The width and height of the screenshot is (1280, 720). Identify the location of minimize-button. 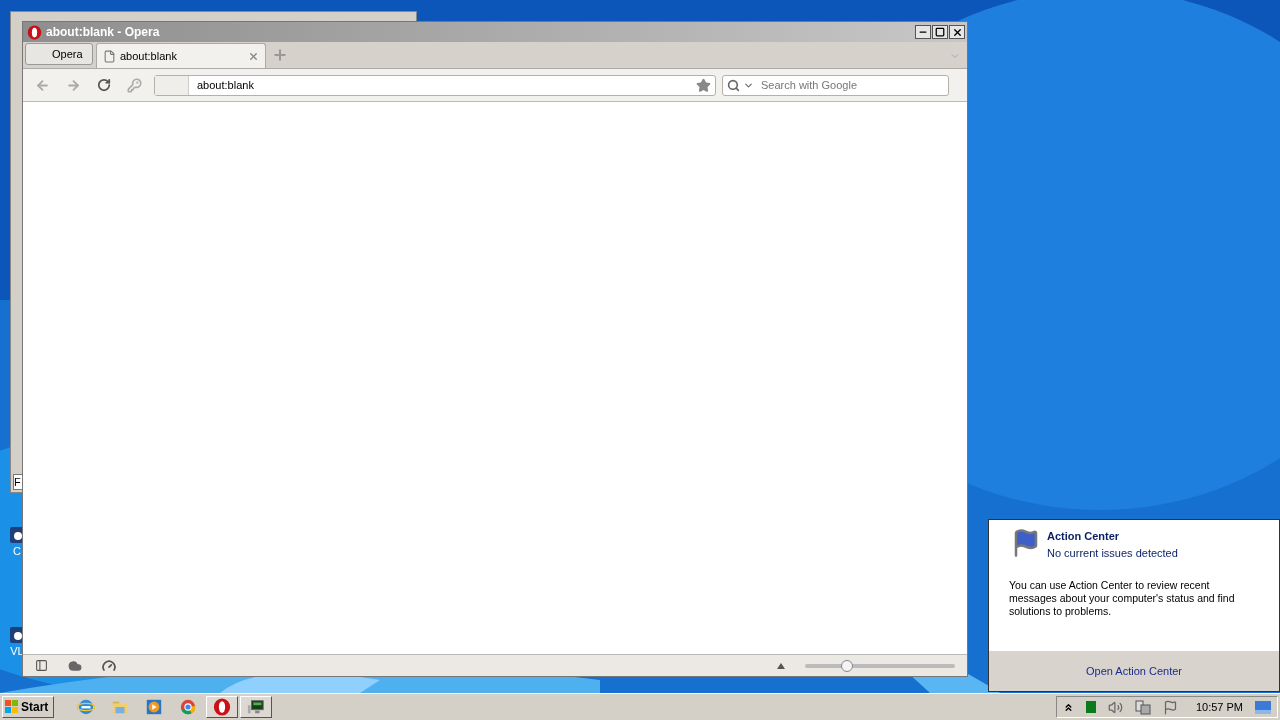
(923, 32).